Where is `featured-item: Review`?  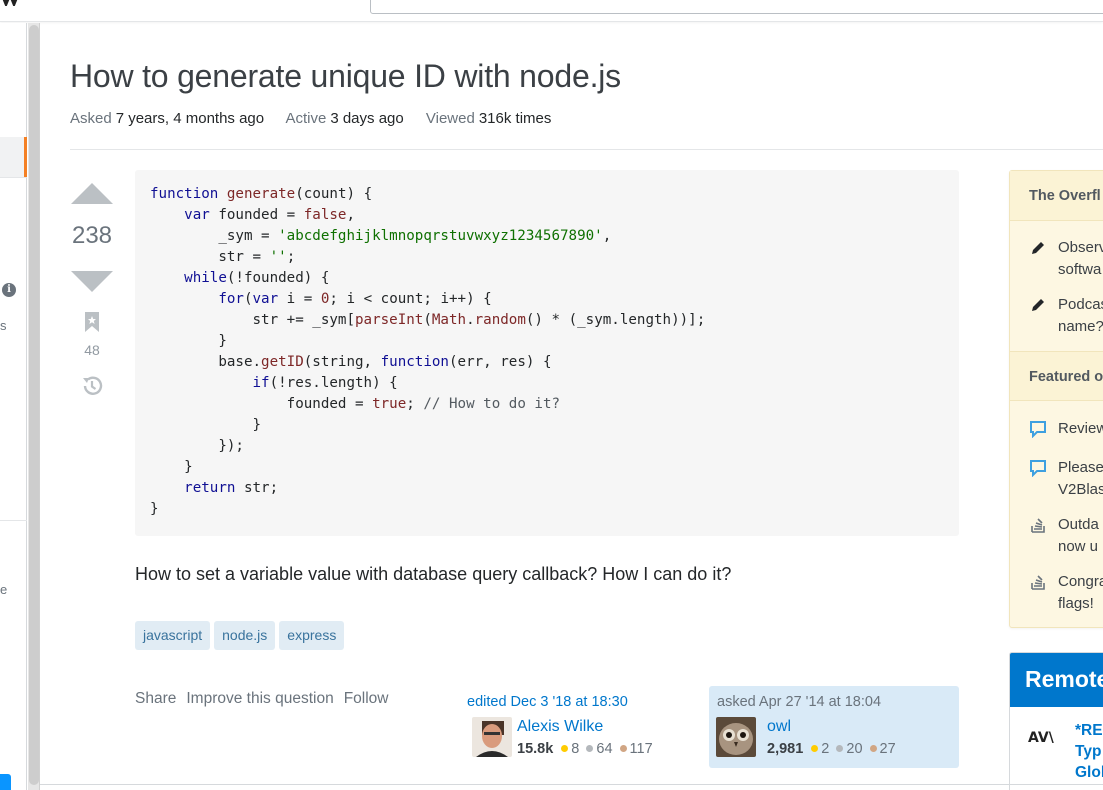 featured-item: Review is located at coordinates (1066, 429).